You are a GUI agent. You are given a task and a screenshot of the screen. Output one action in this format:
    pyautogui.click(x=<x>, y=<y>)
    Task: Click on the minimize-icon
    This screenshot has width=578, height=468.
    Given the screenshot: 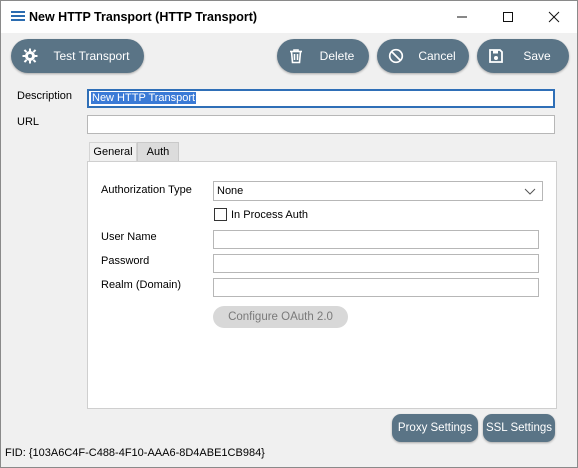 What is the action you would take?
    pyautogui.click(x=462, y=17)
    